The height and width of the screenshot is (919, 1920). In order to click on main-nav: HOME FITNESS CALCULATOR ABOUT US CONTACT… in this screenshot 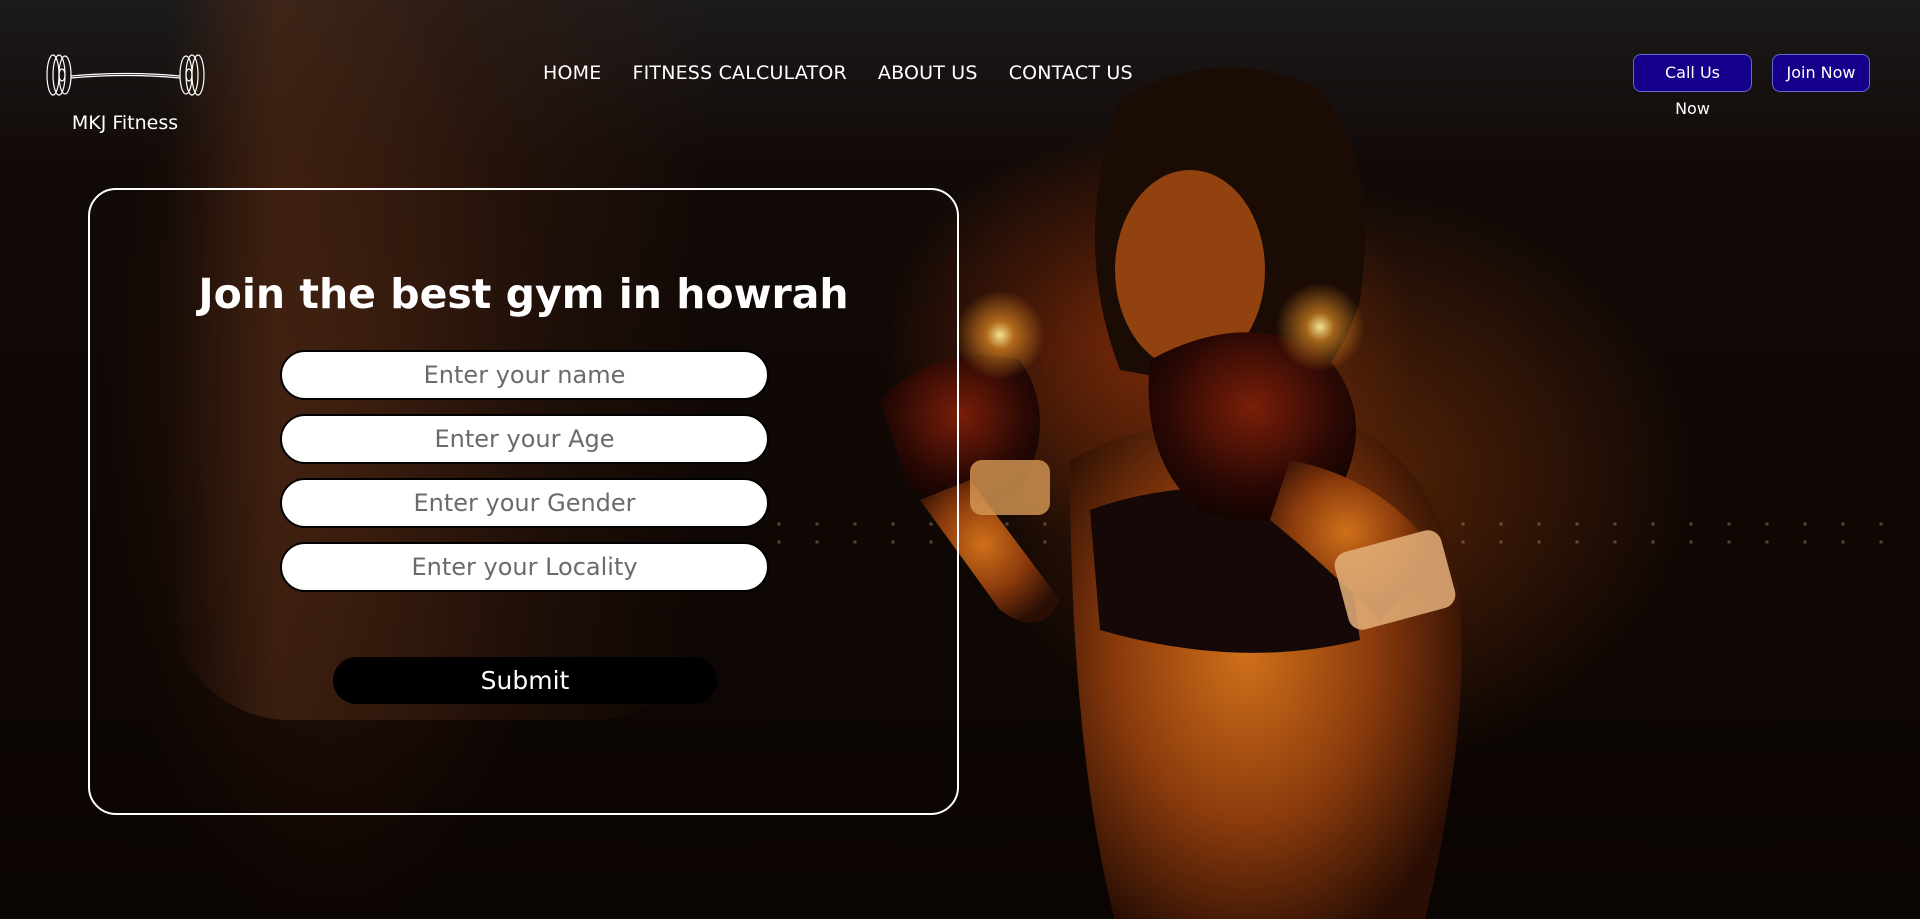, I will do `click(838, 73)`.